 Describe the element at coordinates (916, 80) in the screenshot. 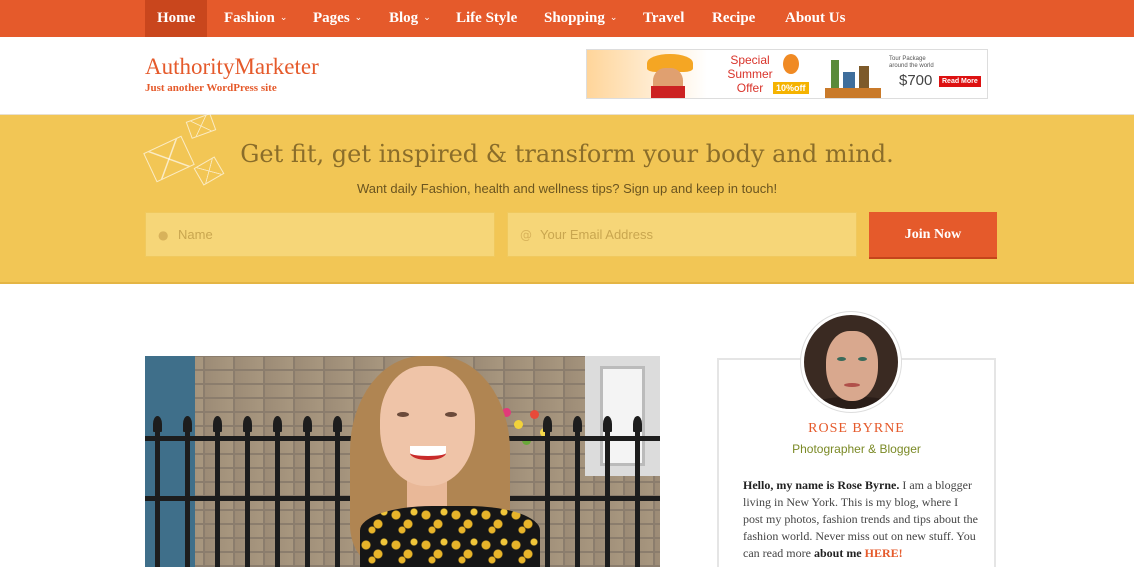

I see `ad-price: $700` at that location.